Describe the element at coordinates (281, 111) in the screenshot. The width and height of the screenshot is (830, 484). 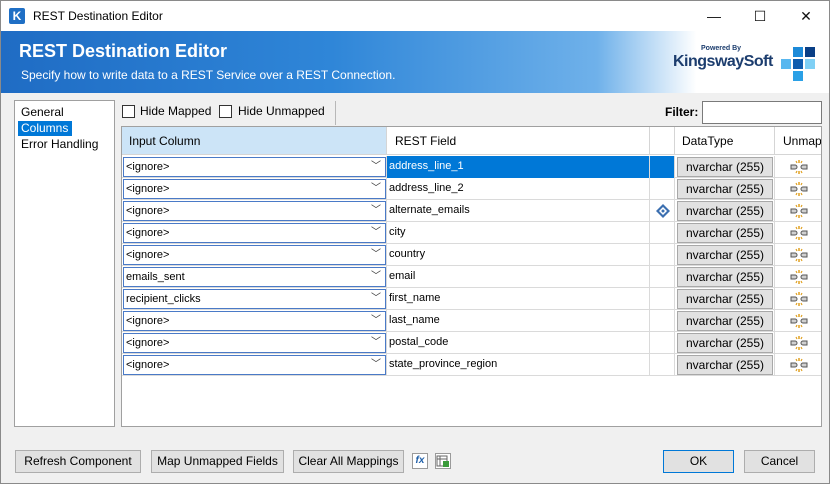
I see `hide-unmapped-label: Hide Unmapped` at that location.